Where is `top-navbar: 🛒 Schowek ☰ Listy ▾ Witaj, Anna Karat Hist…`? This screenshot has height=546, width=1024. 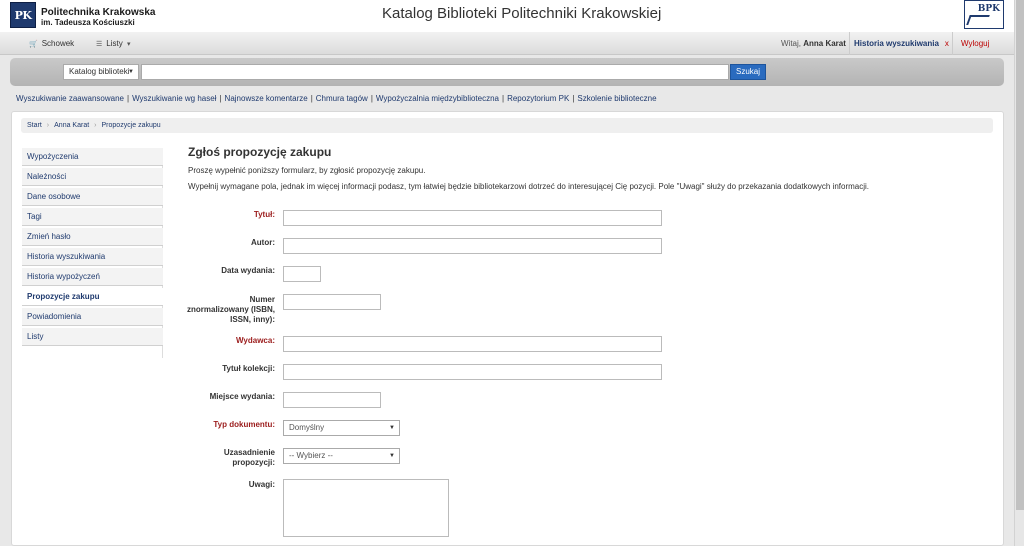 top-navbar: 🛒 Schowek ☰ Listy ▾ Witaj, Anna Karat Hist… is located at coordinates (507, 43).